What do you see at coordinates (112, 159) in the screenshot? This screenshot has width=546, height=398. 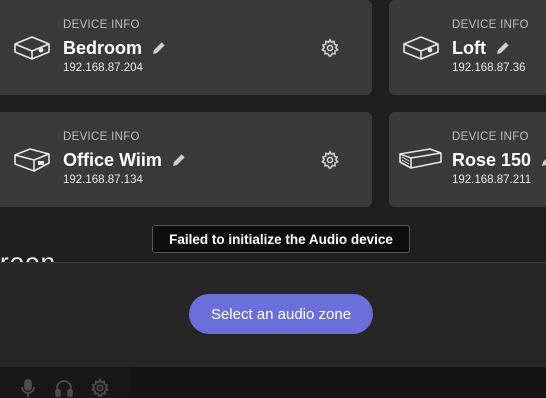 I see `device-name: Office Wiim` at bounding box center [112, 159].